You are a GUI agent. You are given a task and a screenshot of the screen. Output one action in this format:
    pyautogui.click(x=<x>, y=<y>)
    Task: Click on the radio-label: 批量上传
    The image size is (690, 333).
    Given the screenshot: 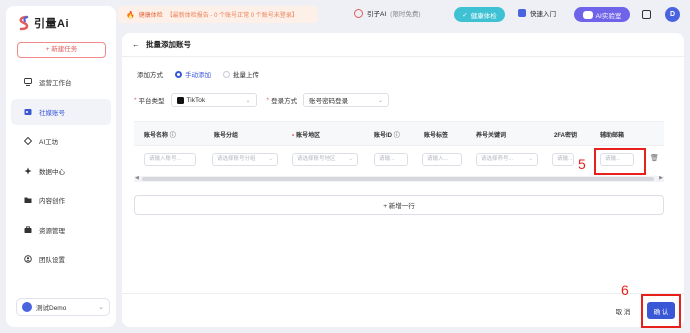 What is the action you would take?
    pyautogui.click(x=246, y=75)
    